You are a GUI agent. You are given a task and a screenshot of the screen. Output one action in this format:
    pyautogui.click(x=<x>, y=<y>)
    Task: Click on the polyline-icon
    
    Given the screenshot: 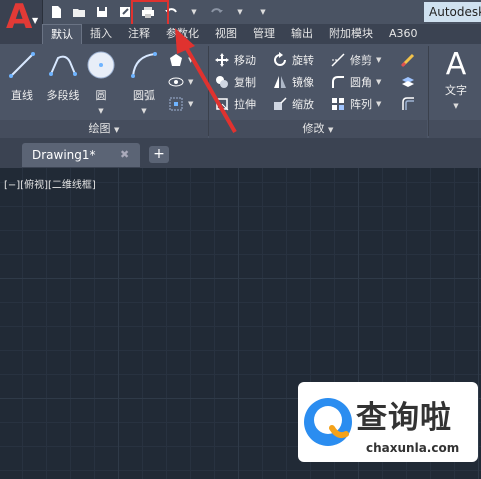 What is the action you would take?
    pyautogui.click(x=63, y=65)
    